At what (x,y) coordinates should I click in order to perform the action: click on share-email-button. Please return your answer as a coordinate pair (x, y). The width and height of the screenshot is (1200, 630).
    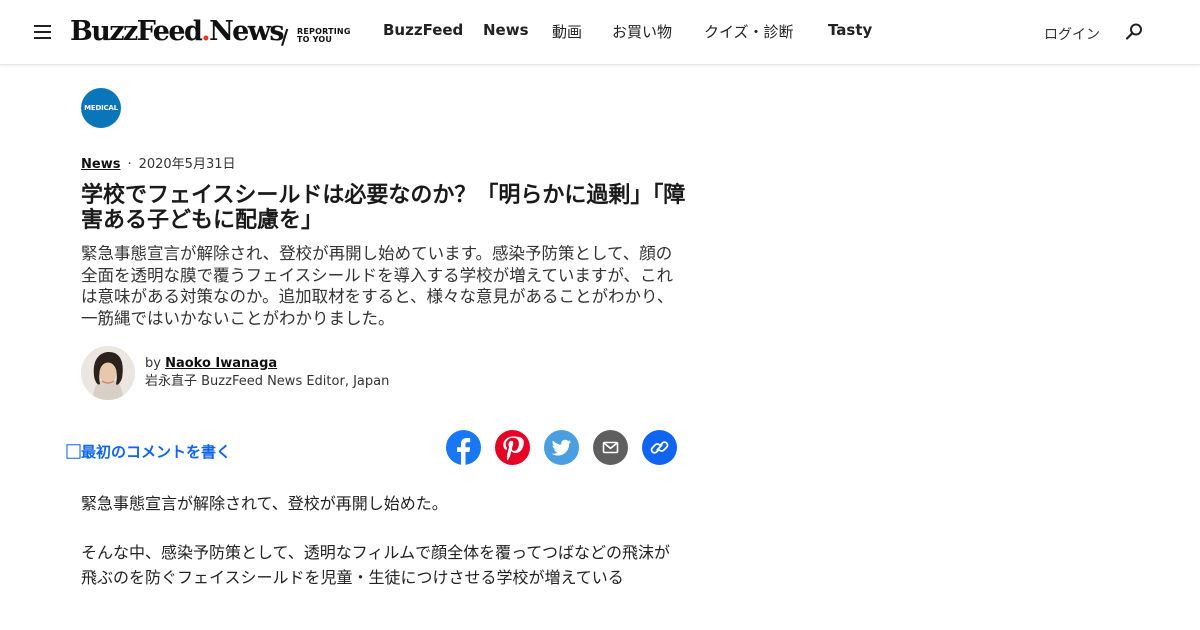
    Looking at the image, I should click on (610, 447).